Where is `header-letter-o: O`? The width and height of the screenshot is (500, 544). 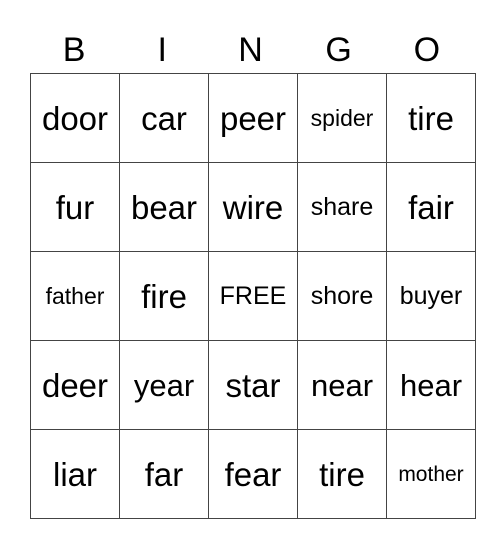
header-letter-o: O is located at coordinates (427, 50).